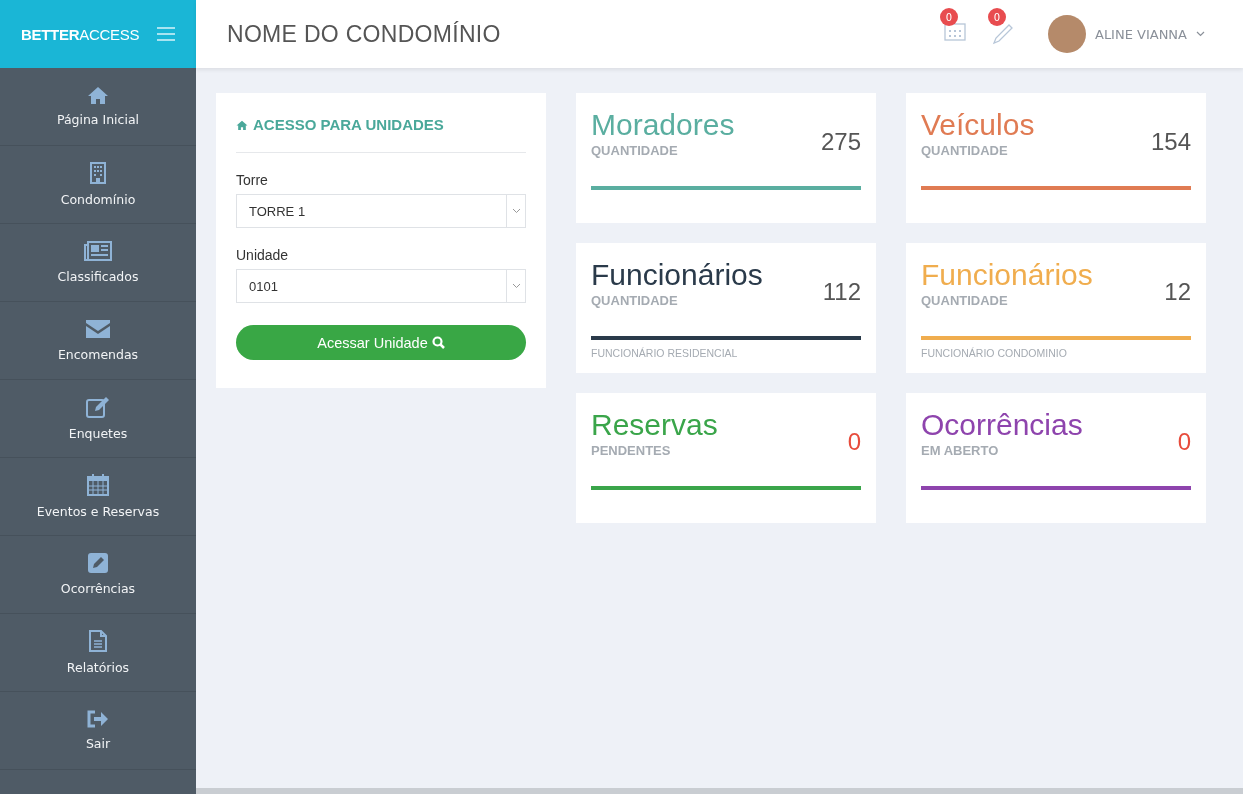  I want to click on sidebar-item: Enquetes, so click(98, 419).